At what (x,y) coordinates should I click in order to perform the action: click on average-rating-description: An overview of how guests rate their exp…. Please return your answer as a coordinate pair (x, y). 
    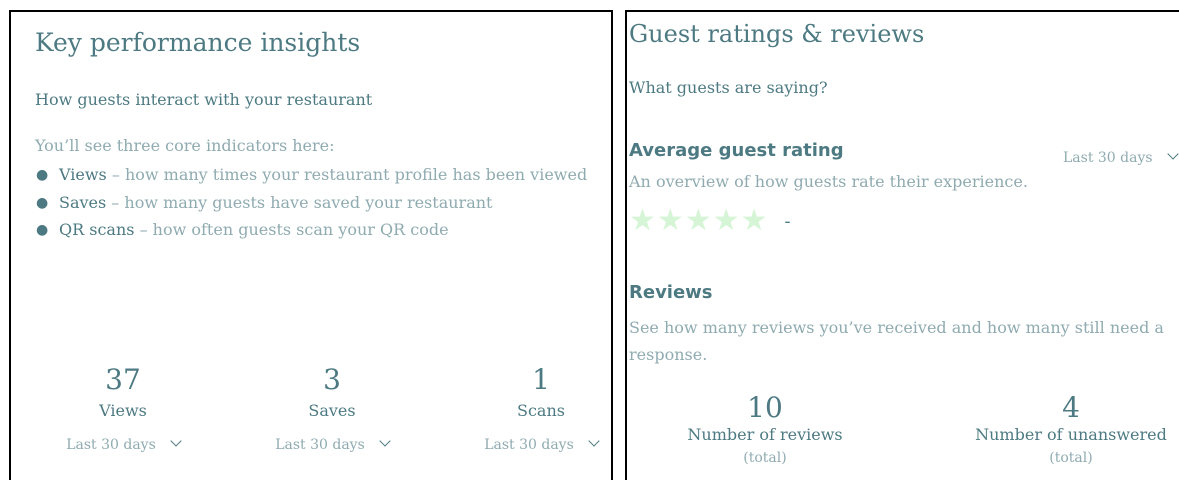
    Looking at the image, I should click on (828, 181).